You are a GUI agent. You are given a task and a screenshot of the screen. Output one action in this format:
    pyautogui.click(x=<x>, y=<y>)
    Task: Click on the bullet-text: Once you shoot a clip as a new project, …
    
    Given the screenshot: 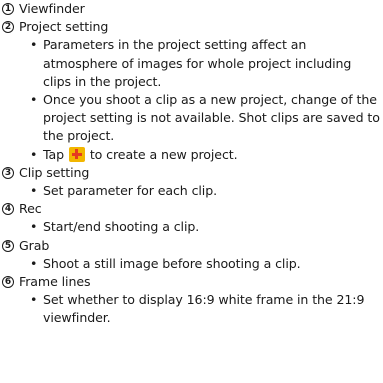 What is the action you would take?
    pyautogui.click(x=211, y=117)
    